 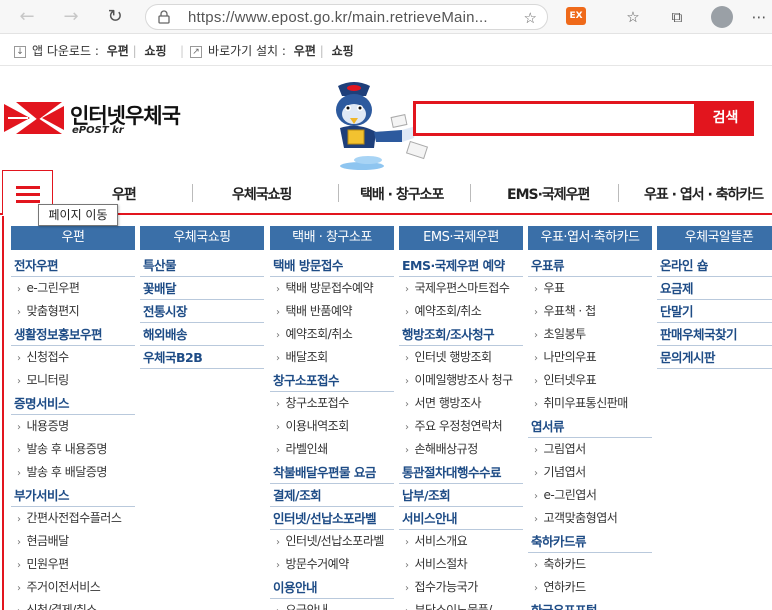 What do you see at coordinates (73, 472) in the screenshot?
I see `menu-sub-link: › 발송 후 배달증명` at bounding box center [73, 472].